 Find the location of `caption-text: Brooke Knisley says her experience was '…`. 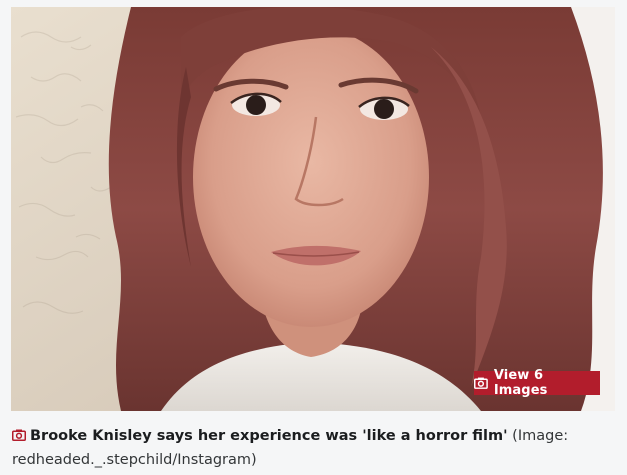

caption-text: Brooke Knisley says her experience was '… is located at coordinates (269, 436).